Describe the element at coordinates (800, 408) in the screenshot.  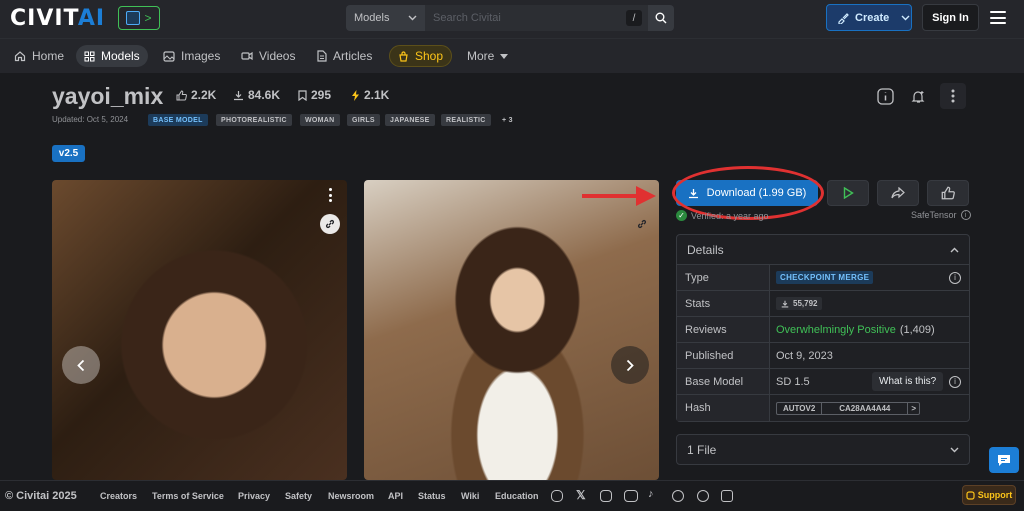
I see `hash-algo: AUTOV2` at that location.